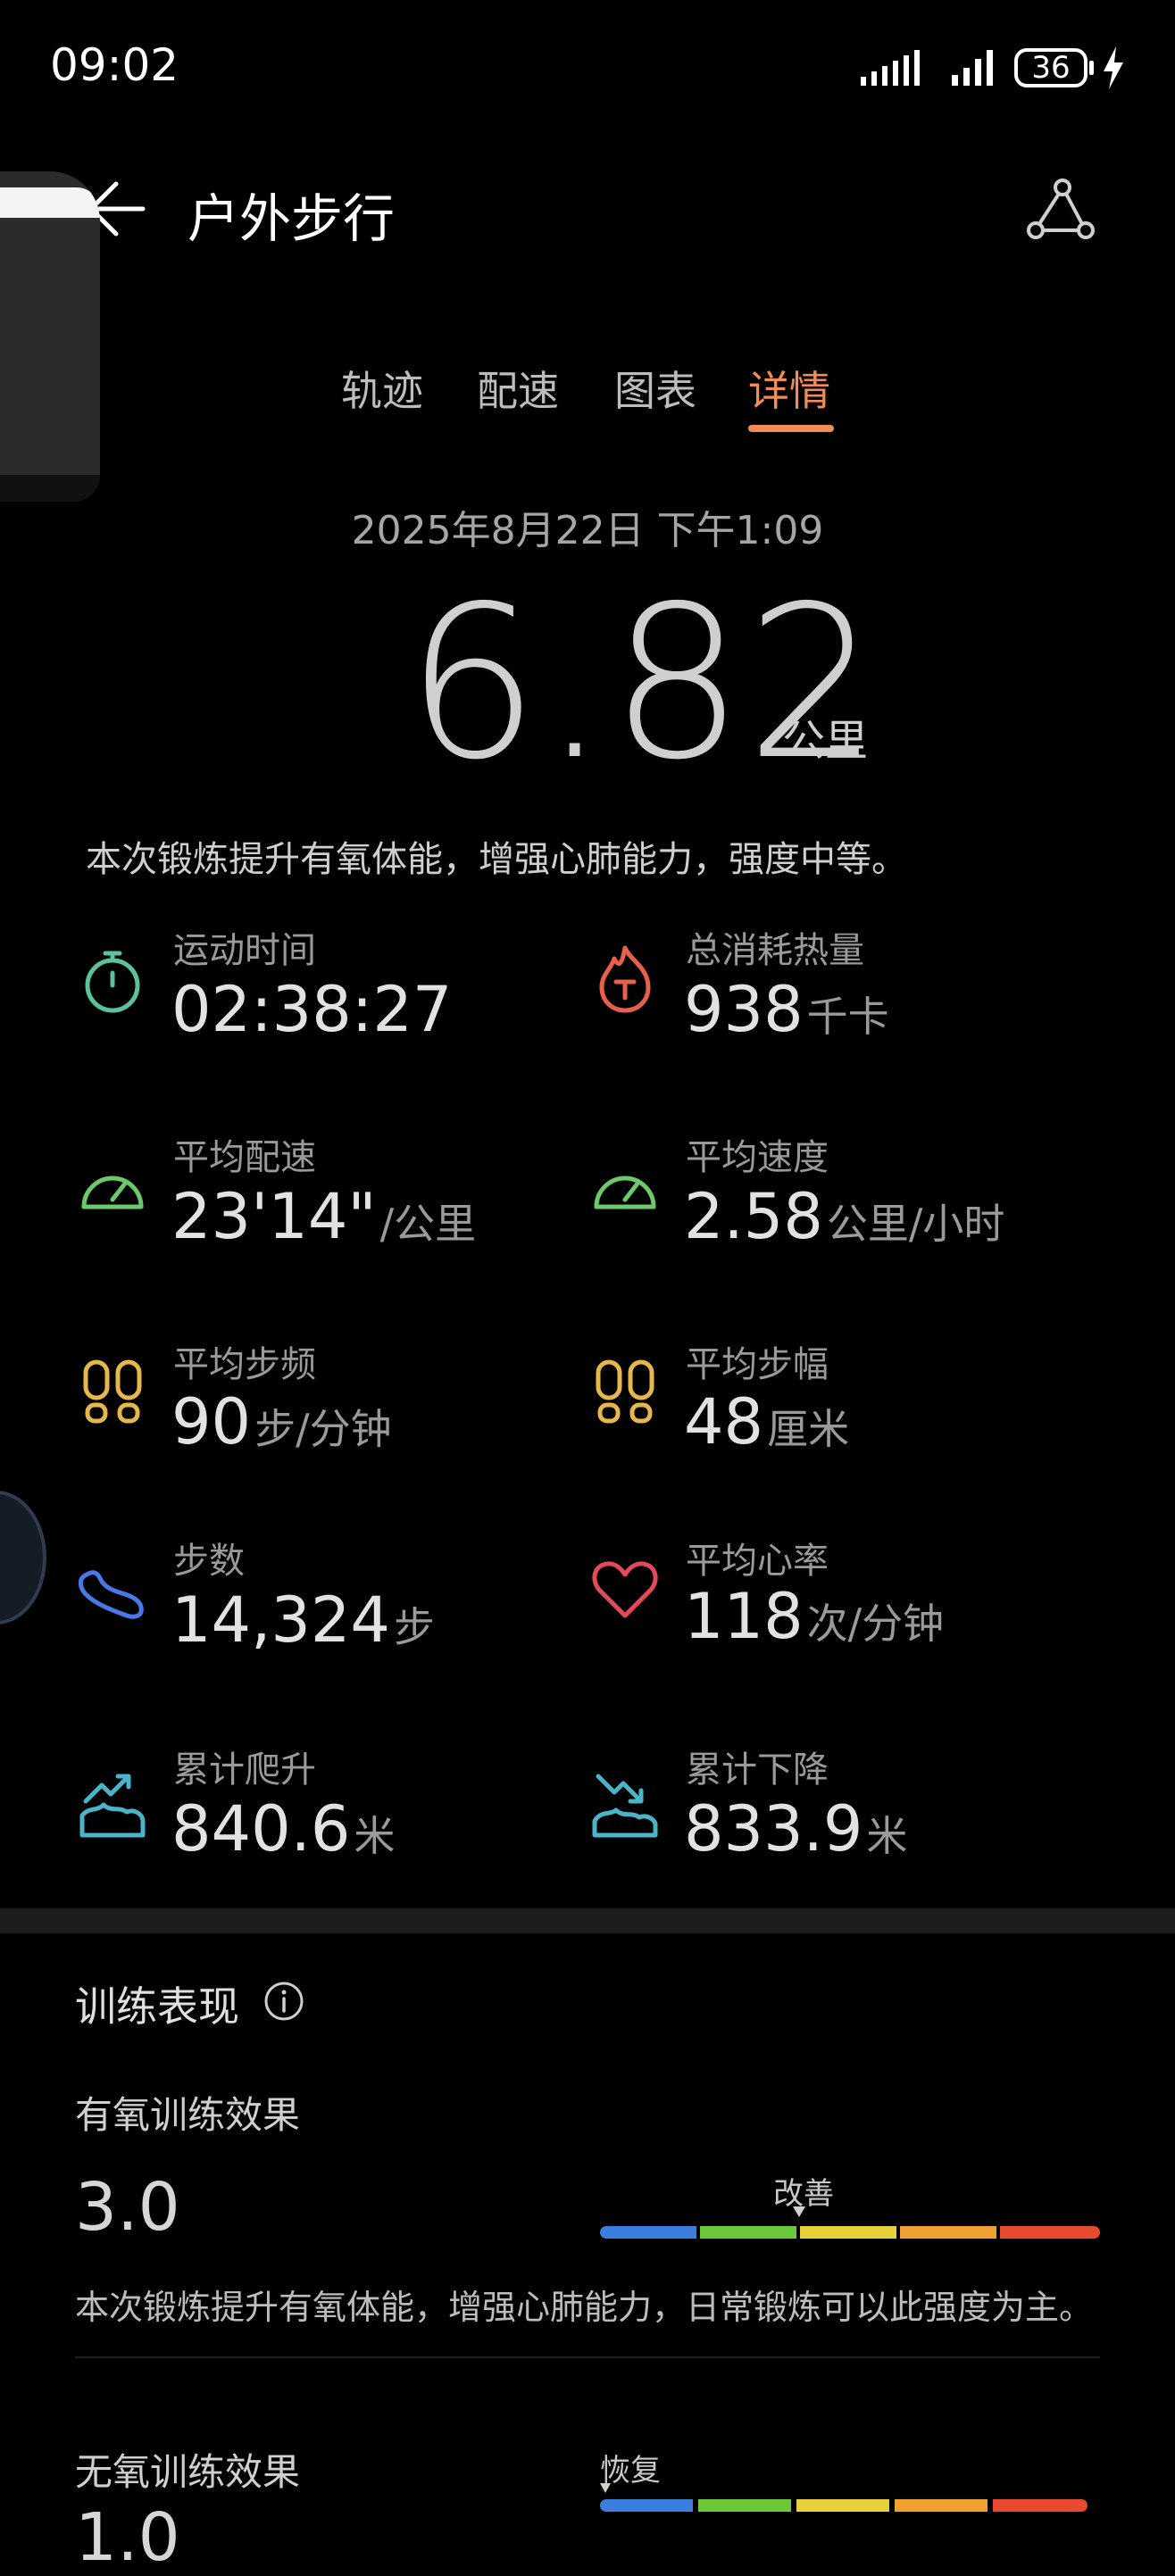 This screenshot has height=2576, width=1175. I want to click on metric-value: 840.6米, so click(284, 1829).